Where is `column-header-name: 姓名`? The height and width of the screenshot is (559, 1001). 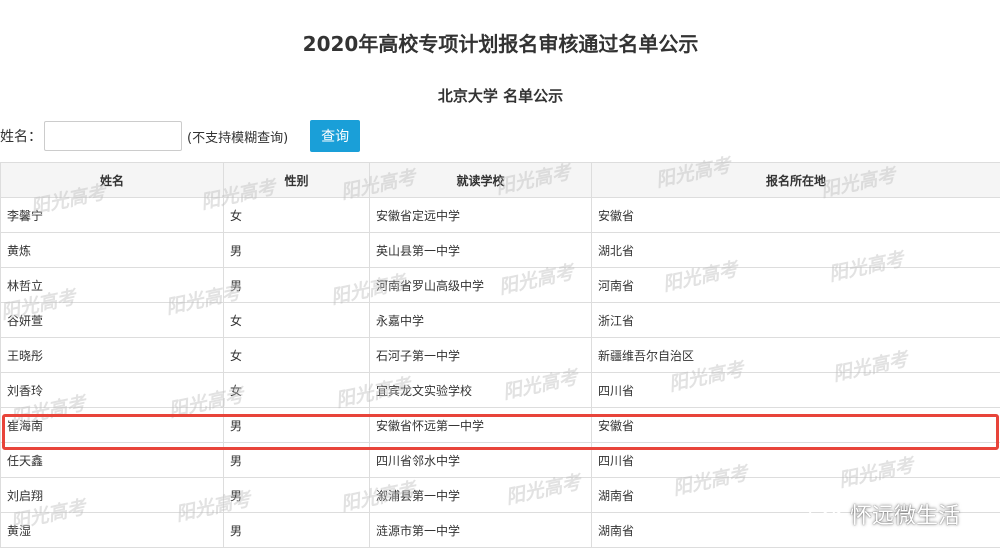
column-header-name: 姓名 is located at coordinates (112, 180).